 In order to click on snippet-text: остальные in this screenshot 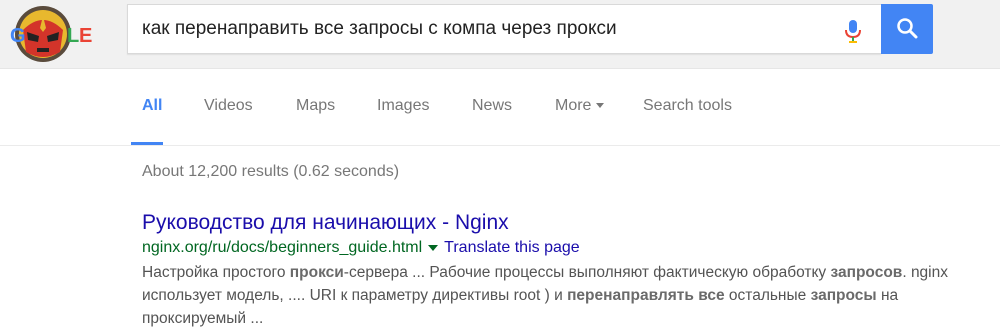, I will do `click(767, 295)`.